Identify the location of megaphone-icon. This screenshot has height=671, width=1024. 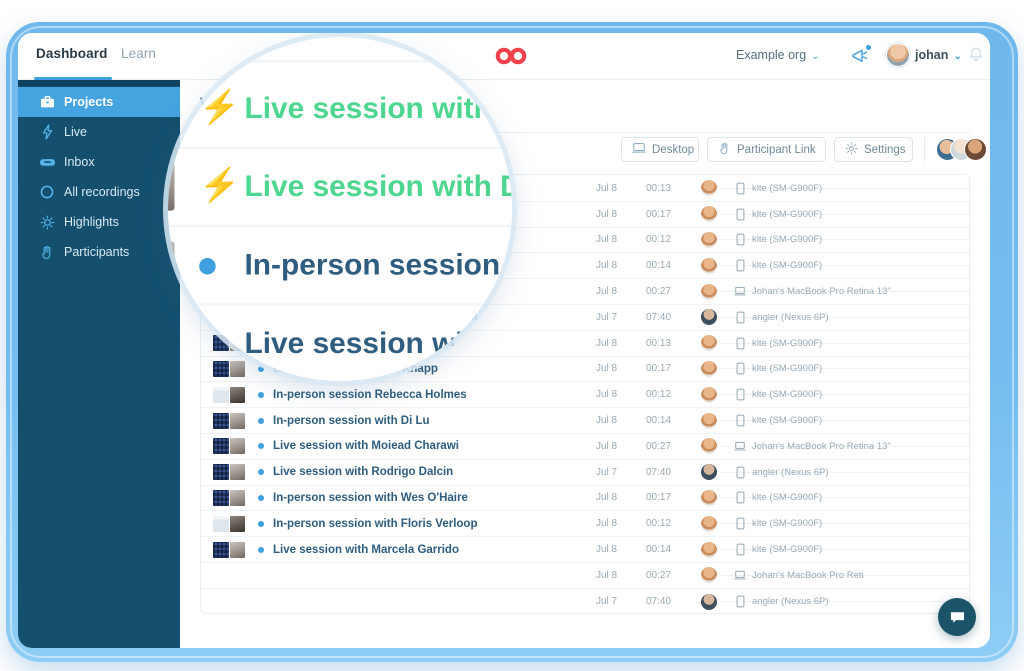
(860, 55).